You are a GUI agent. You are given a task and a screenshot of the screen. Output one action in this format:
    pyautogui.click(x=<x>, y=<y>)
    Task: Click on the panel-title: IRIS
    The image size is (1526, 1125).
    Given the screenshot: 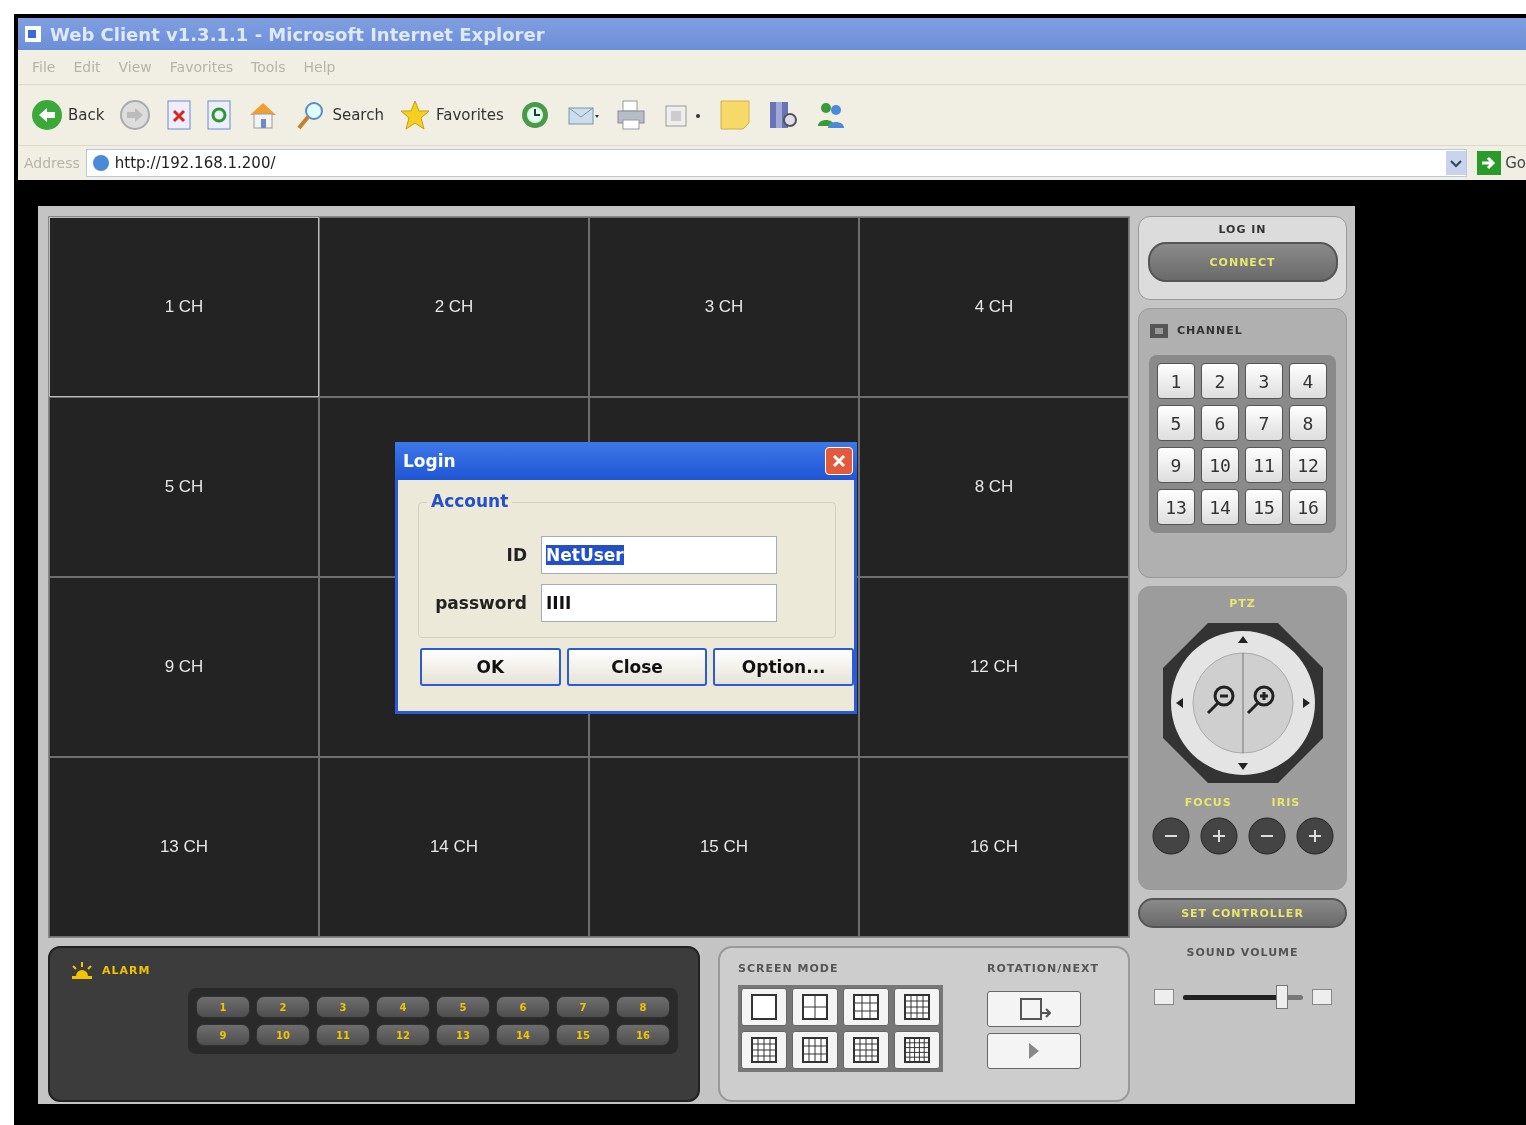 What is the action you would take?
    pyautogui.click(x=1286, y=802)
    